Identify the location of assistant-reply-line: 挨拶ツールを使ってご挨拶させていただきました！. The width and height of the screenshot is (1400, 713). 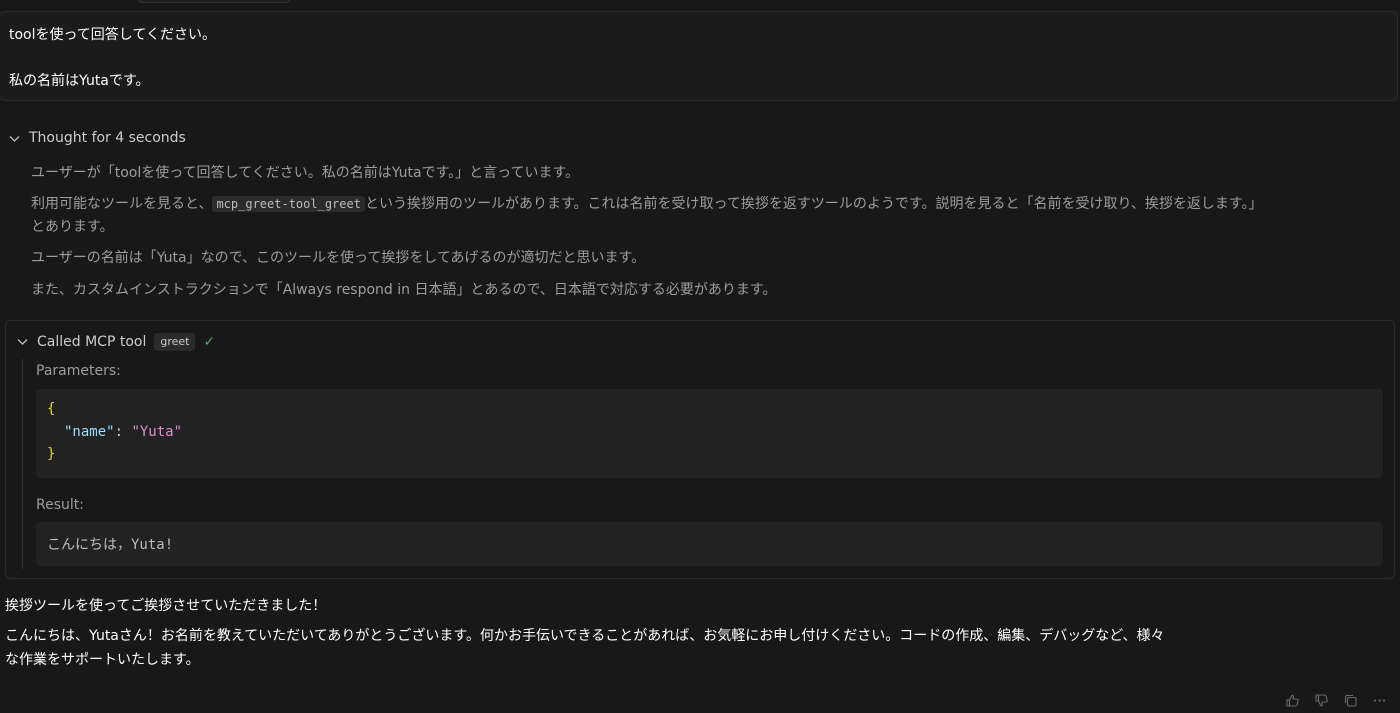
(166, 606).